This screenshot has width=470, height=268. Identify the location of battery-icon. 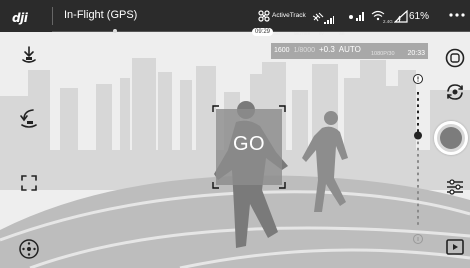
(401, 16).